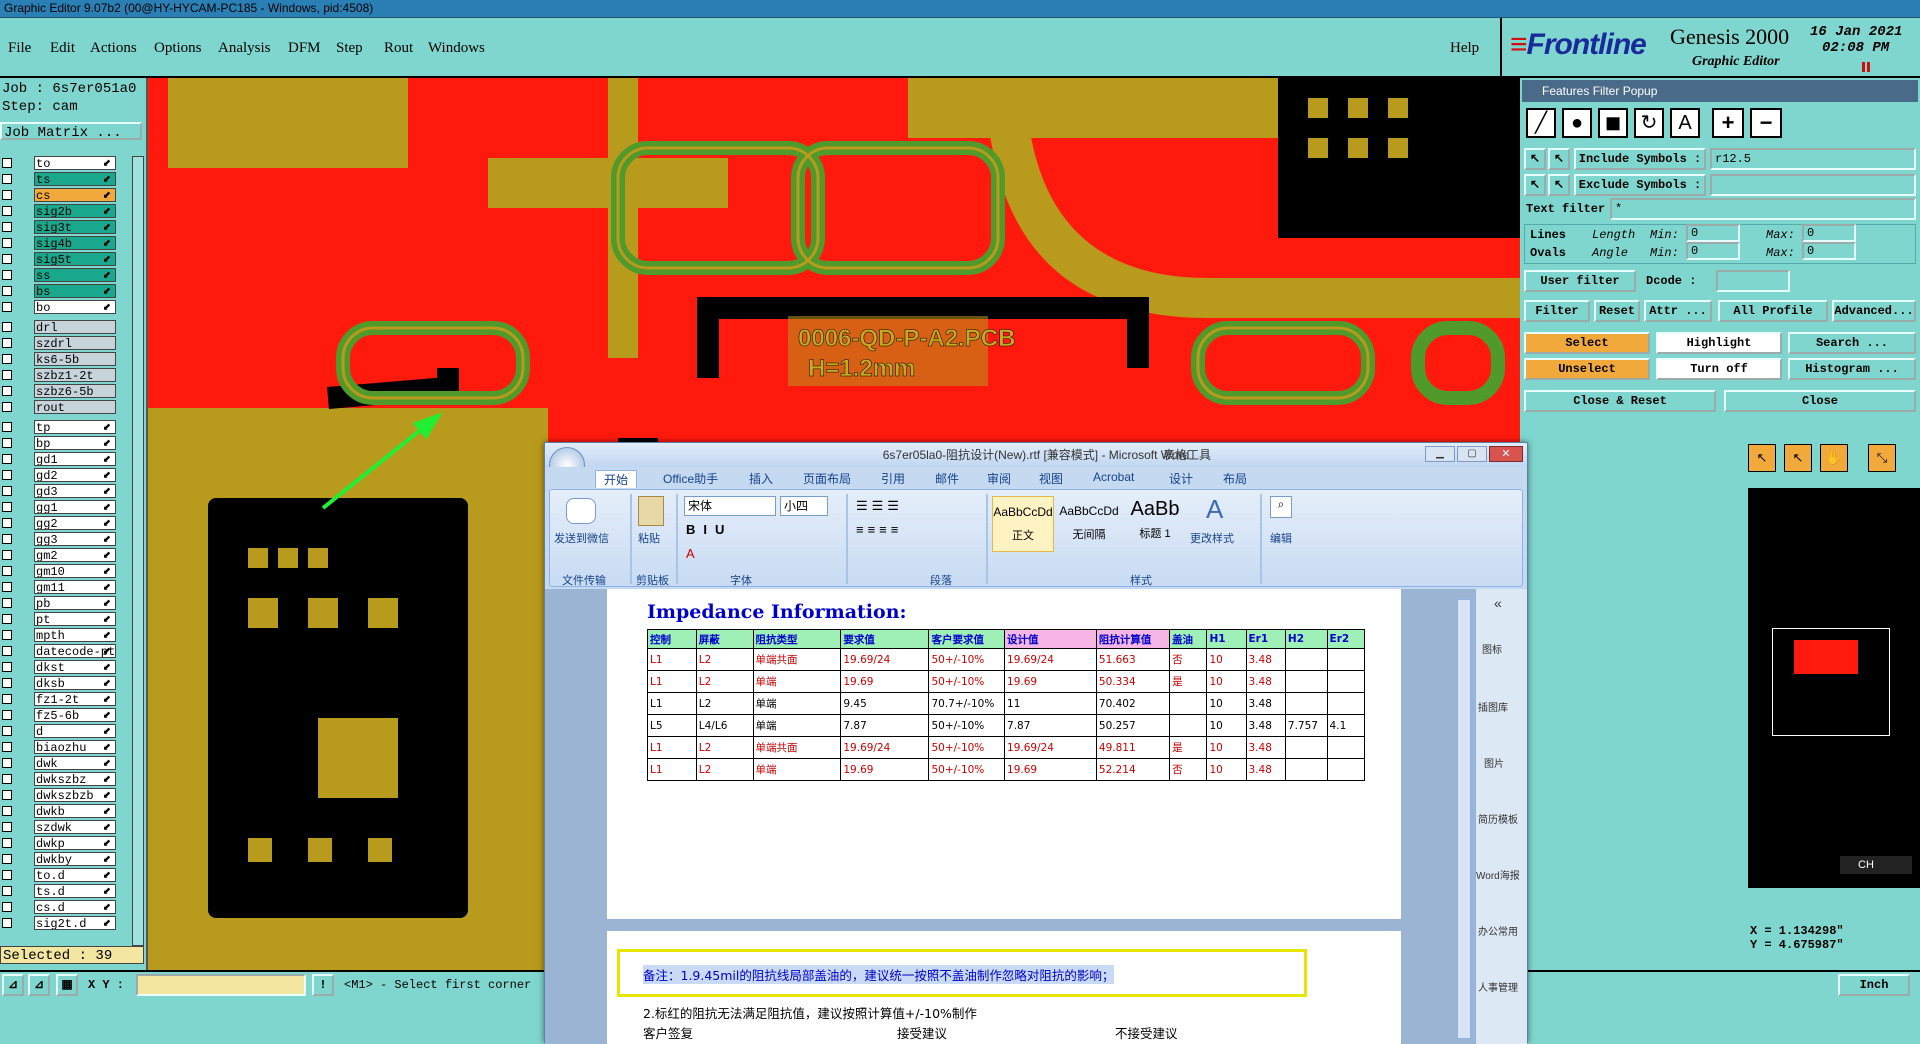 The height and width of the screenshot is (1044, 1920). Describe the element at coordinates (75, 747) in the screenshot. I see `layer-name: biaozhu ⬋` at that location.